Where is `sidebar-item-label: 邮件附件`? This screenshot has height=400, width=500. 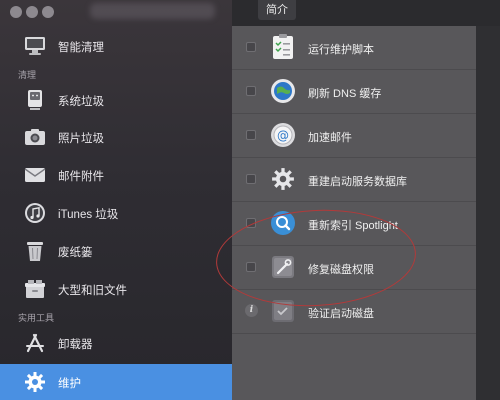
sidebar-item-label: 邮件附件 is located at coordinates (81, 177).